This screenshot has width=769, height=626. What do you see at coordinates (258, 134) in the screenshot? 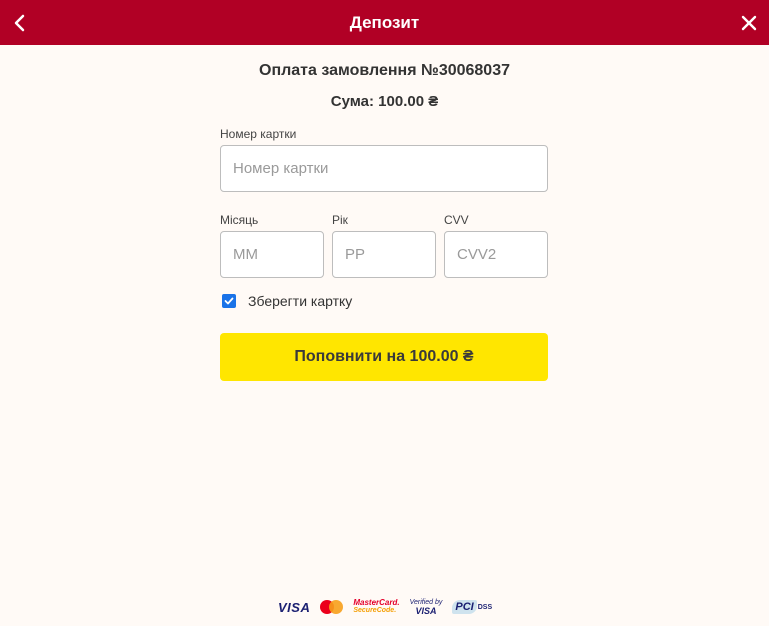
I see `card-number-label: Номер картки` at bounding box center [258, 134].